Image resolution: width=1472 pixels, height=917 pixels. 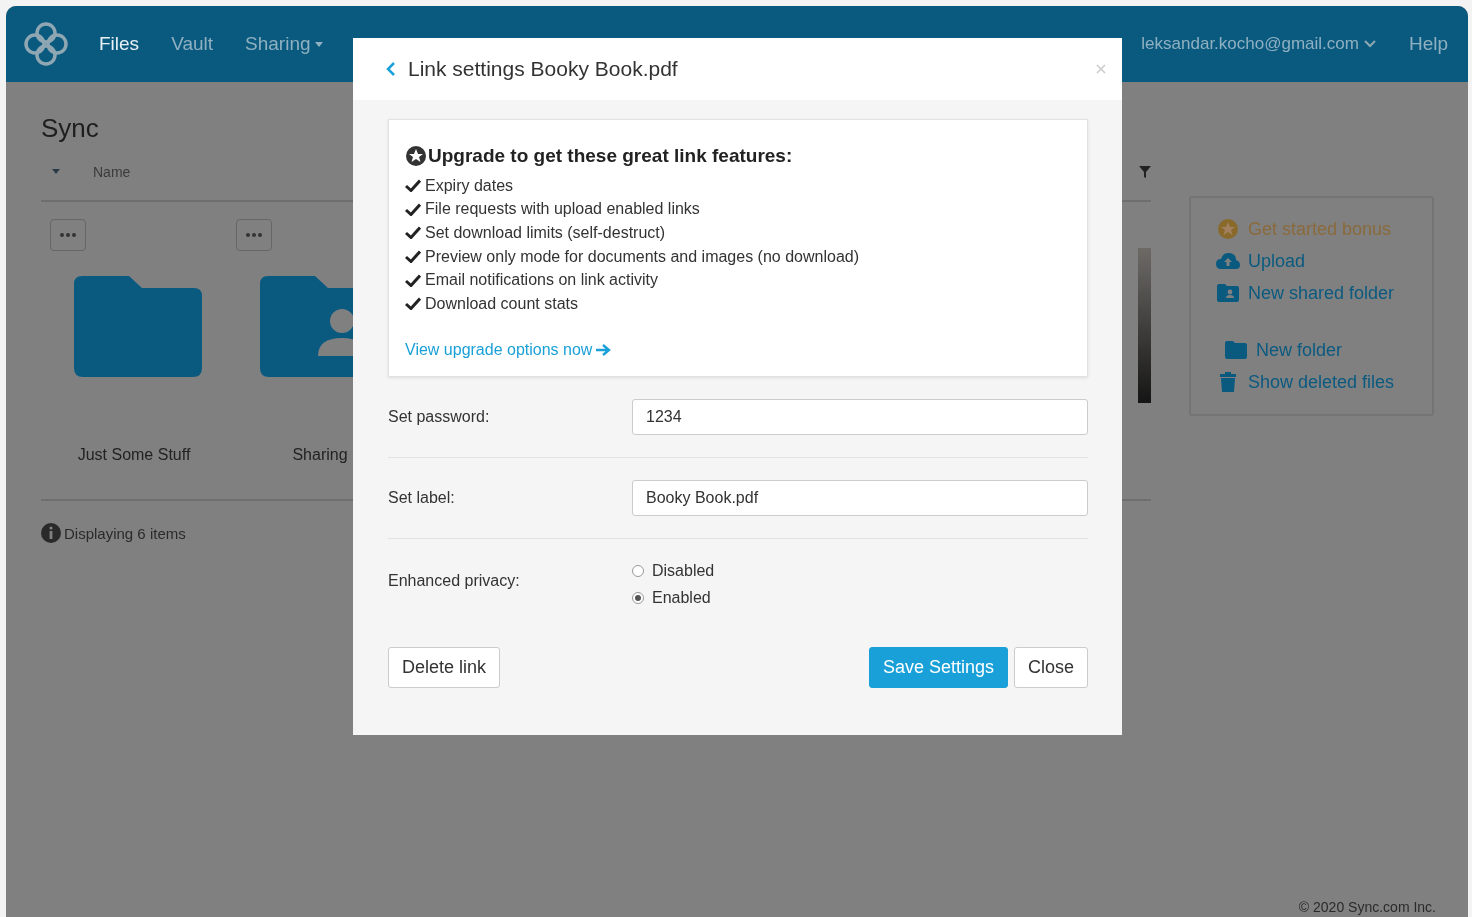 What do you see at coordinates (1324, 261) in the screenshot?
I see `action-link: Upload` at bounding box center [1324, 261].